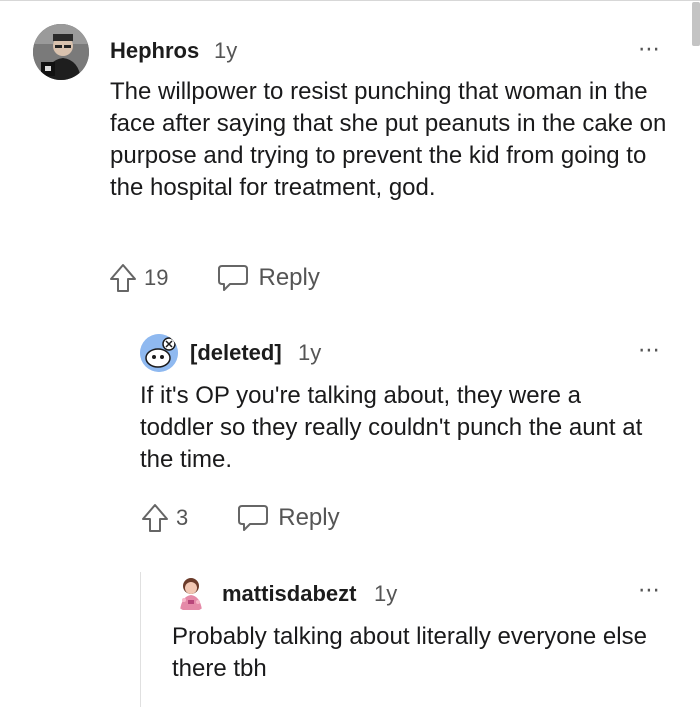  Describe the element at coordinates (350, 0) in the screenshot. I see `top-divider` at that location.